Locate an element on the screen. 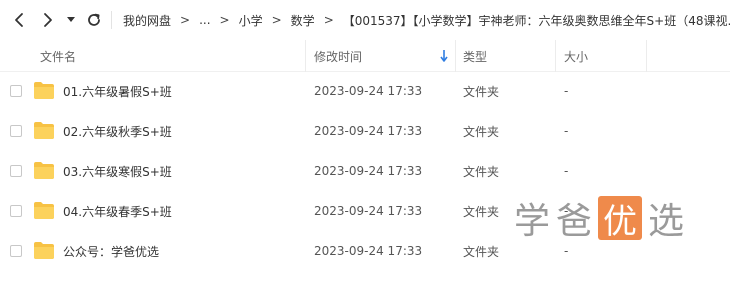 The height and width of the screenshot is (282, 730). history-dropdown-button is located at coordinates (71, 20).